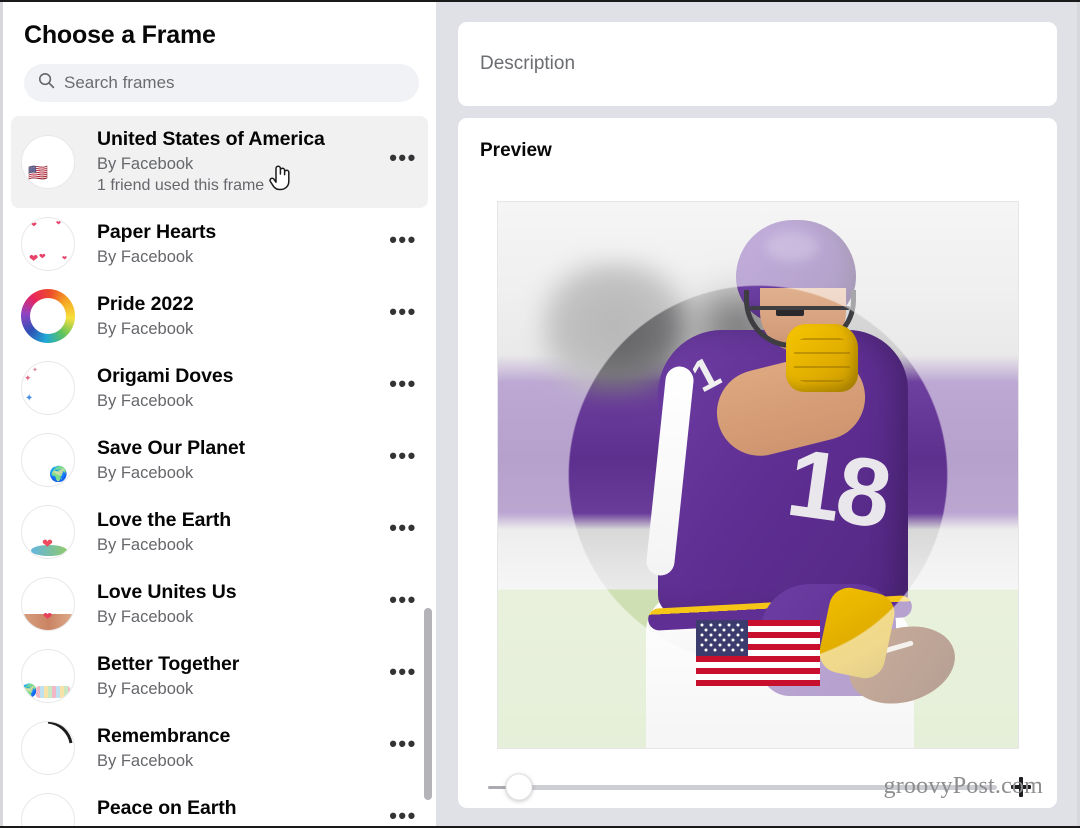 The image size is (1080, 828). What do you see at coordinates (164, 735) in the screenshot?
I see `frame-name: Remembrance` at bounding box center [164, 735].